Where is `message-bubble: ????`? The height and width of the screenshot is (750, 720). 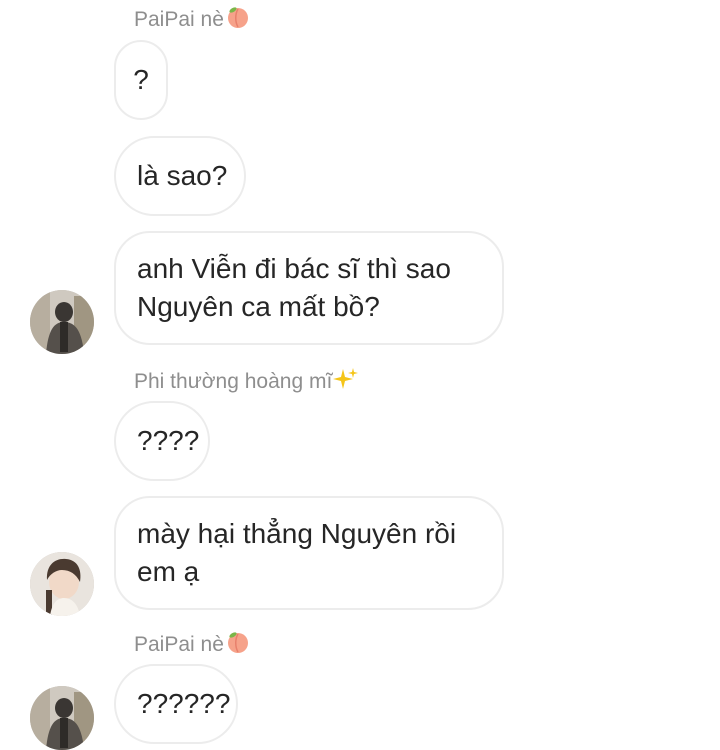 message-bubble: ???? is located at coordinates (162, 441).